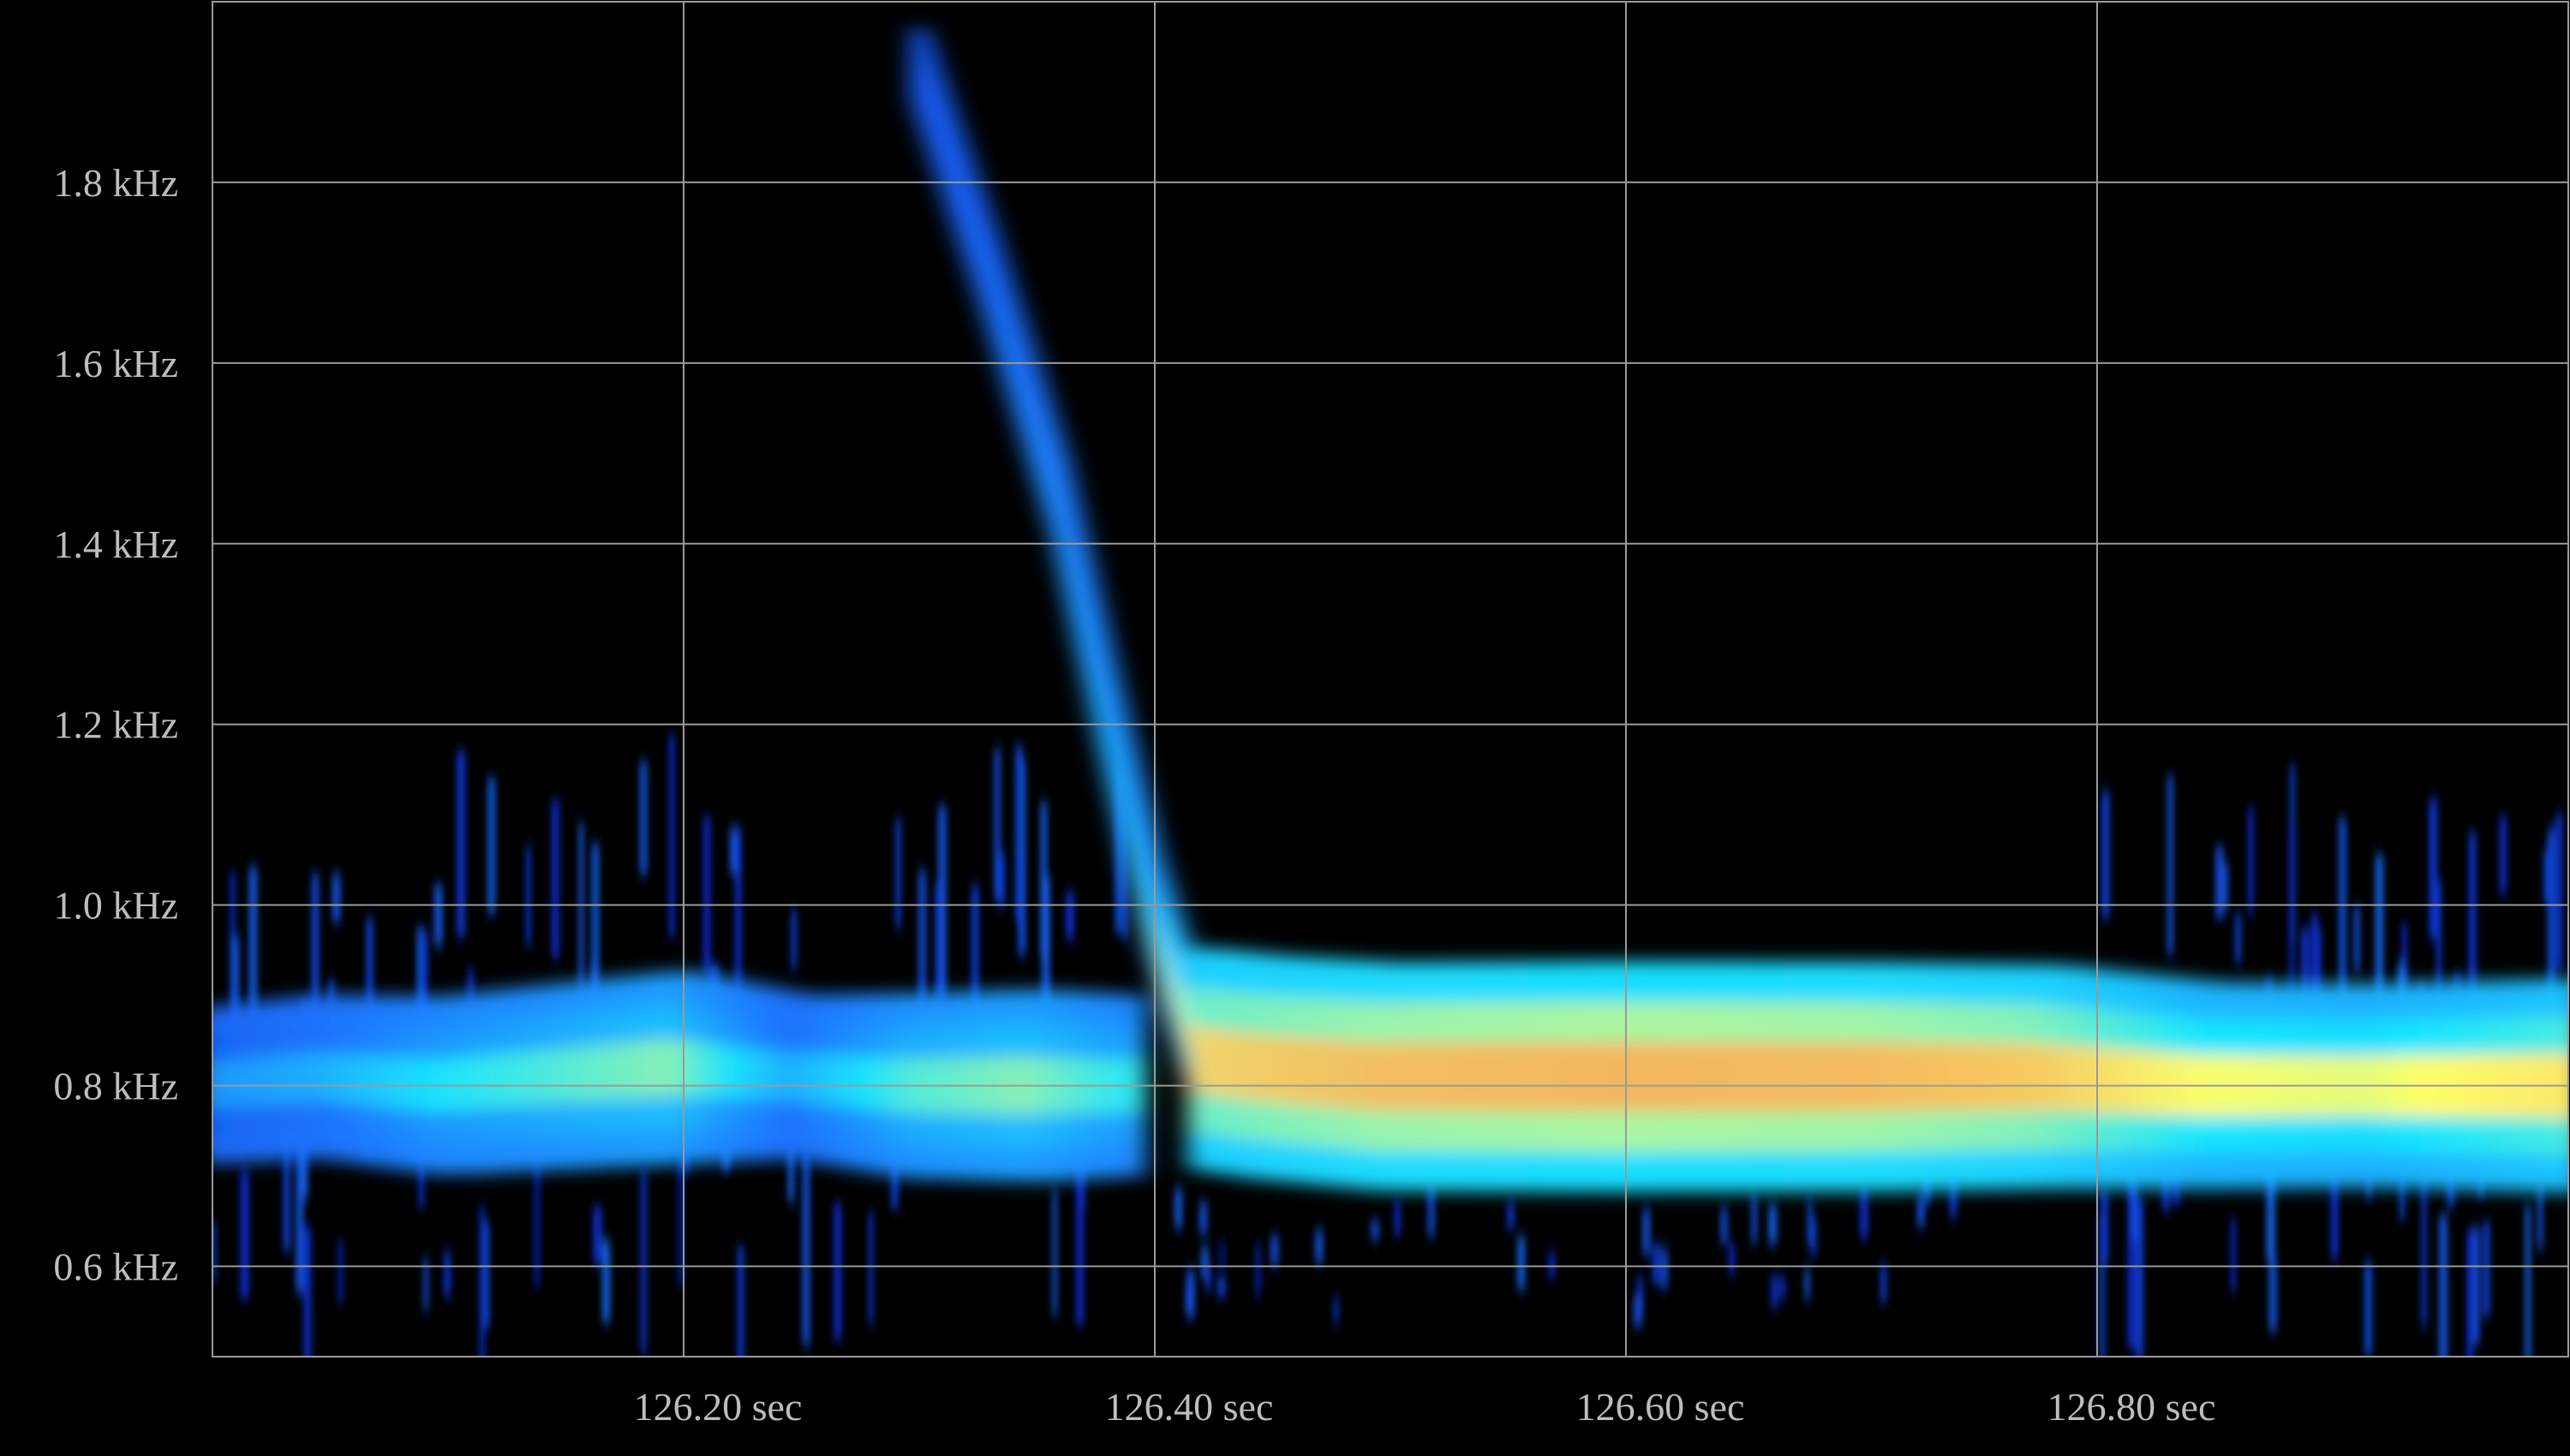  What do you see at coordinates (1660, 1407) in the screenshot?
I see `x-tick-label: 126.60 sec` at bounding box center [1660, 1407].